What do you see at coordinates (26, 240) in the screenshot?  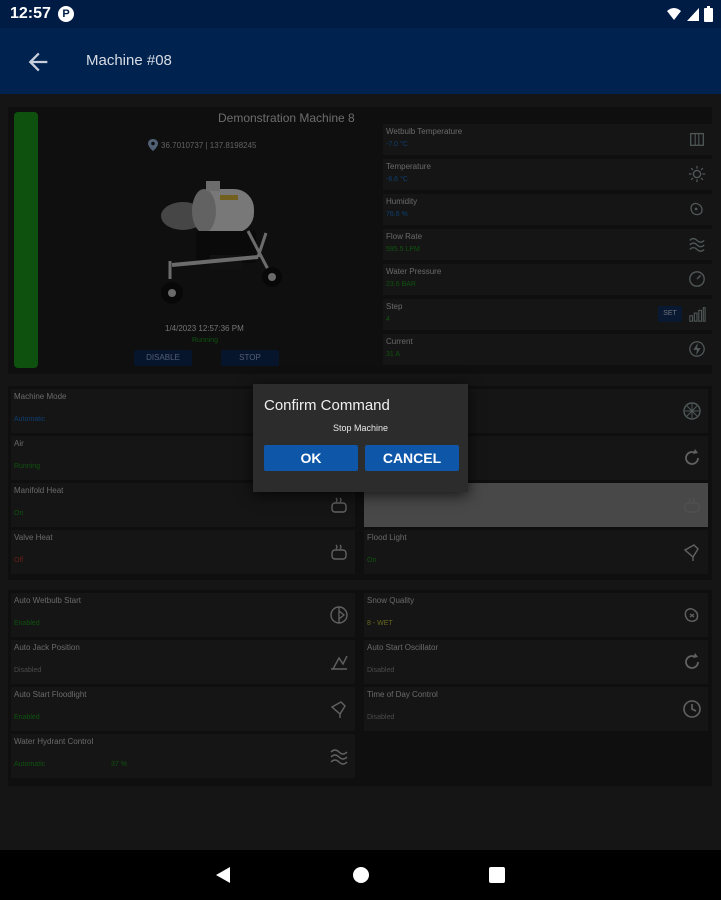 I see `machine-status-bar` at bounding box center [26, 240].